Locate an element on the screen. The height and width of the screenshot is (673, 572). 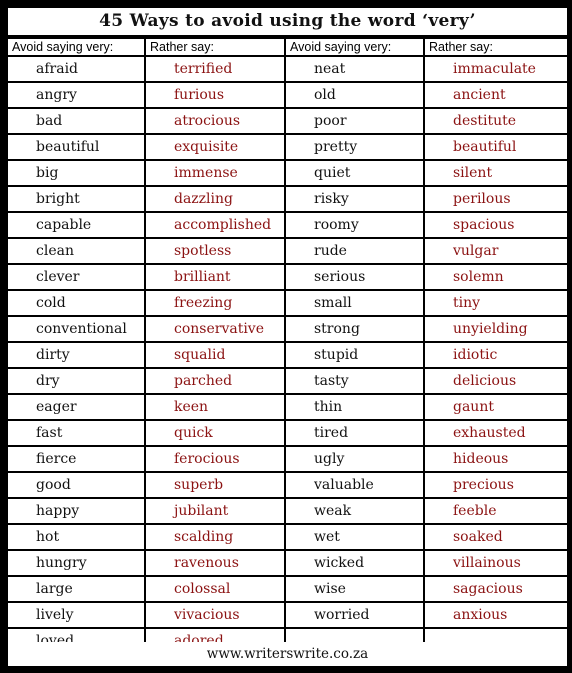
replacement-word: precious is located at coordinates (495, 485).